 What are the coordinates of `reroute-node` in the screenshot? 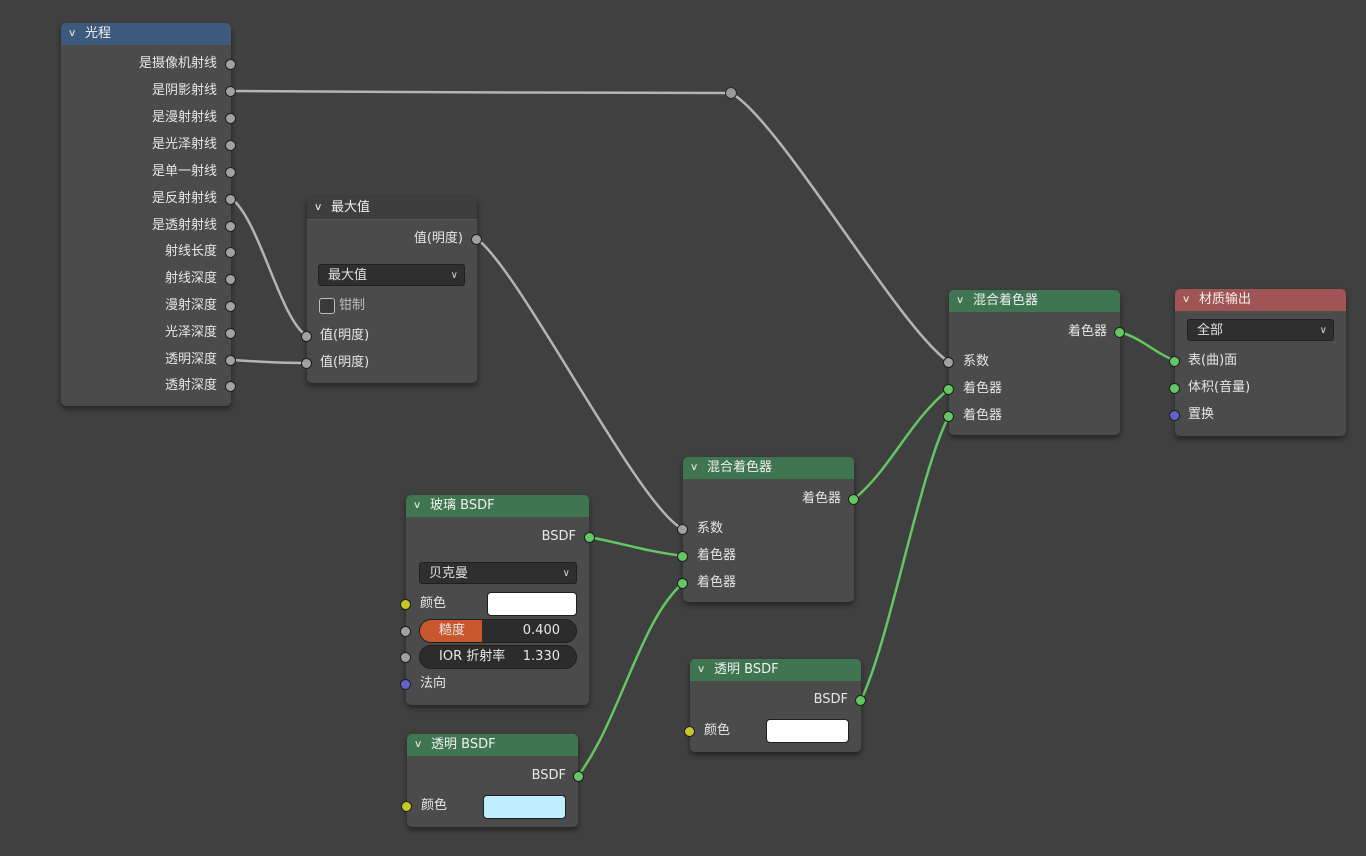 It's located at (731, 93).